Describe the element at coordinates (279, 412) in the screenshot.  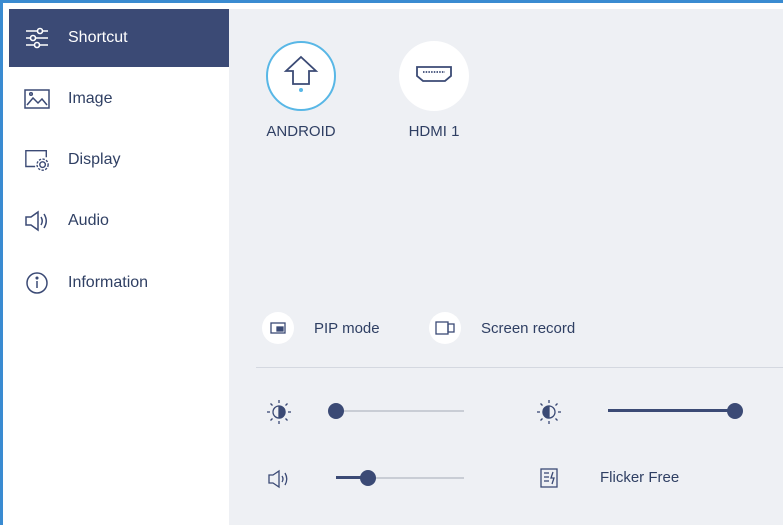
I see `brightness-icon` at that location.